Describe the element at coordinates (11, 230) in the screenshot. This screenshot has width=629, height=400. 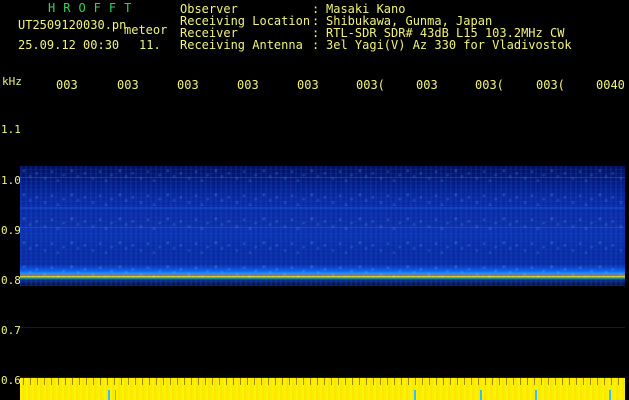
I see `frequency-tick: 0.9` at that location.